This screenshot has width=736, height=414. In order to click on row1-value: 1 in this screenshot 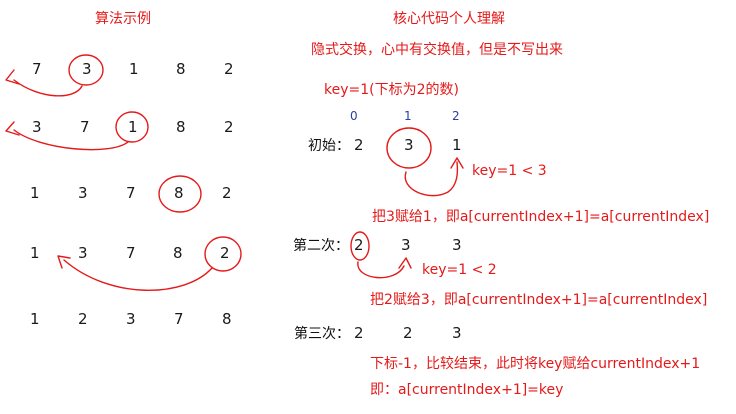, I will do `click(134, 69)`.